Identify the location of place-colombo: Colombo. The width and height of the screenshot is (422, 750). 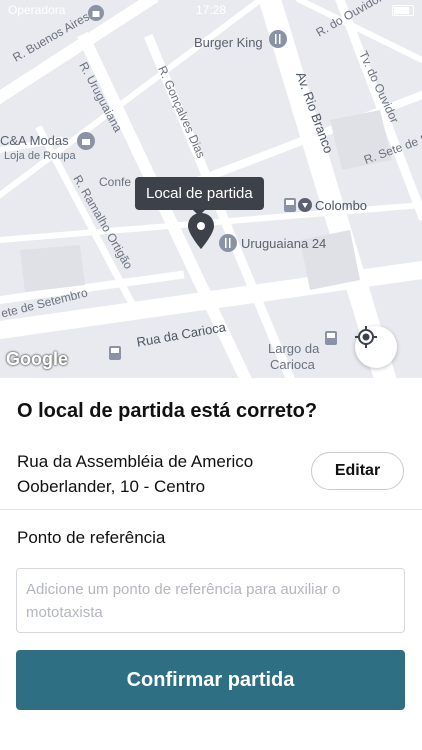
(341, 205).